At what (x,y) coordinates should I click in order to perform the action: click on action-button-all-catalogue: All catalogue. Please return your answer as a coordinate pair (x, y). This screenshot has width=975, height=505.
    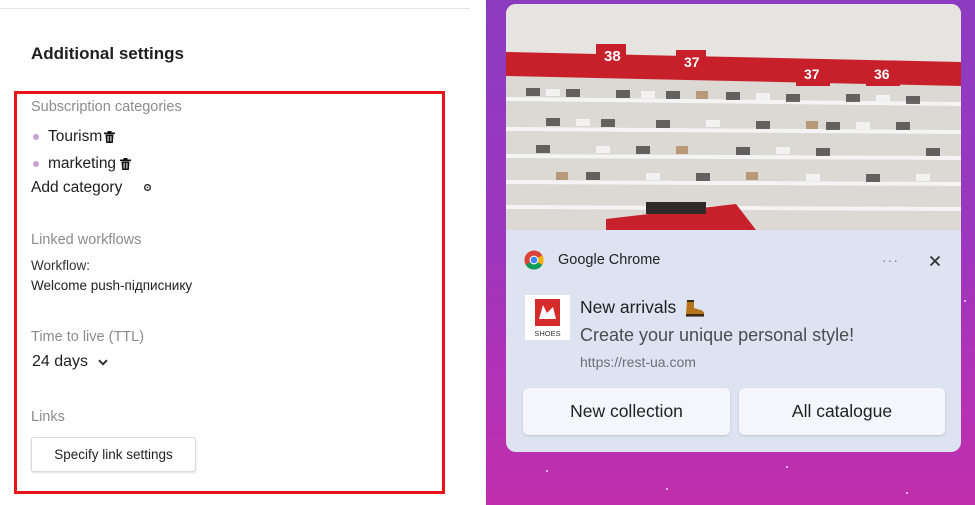
    Looking at the image, I should click on (842, 411).